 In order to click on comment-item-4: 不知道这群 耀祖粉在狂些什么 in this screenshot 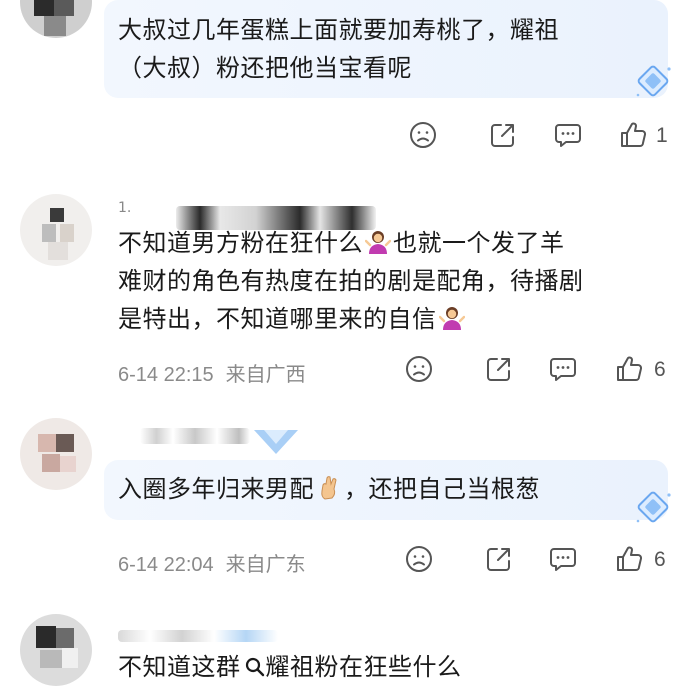, I will do `click(345, 645)`.